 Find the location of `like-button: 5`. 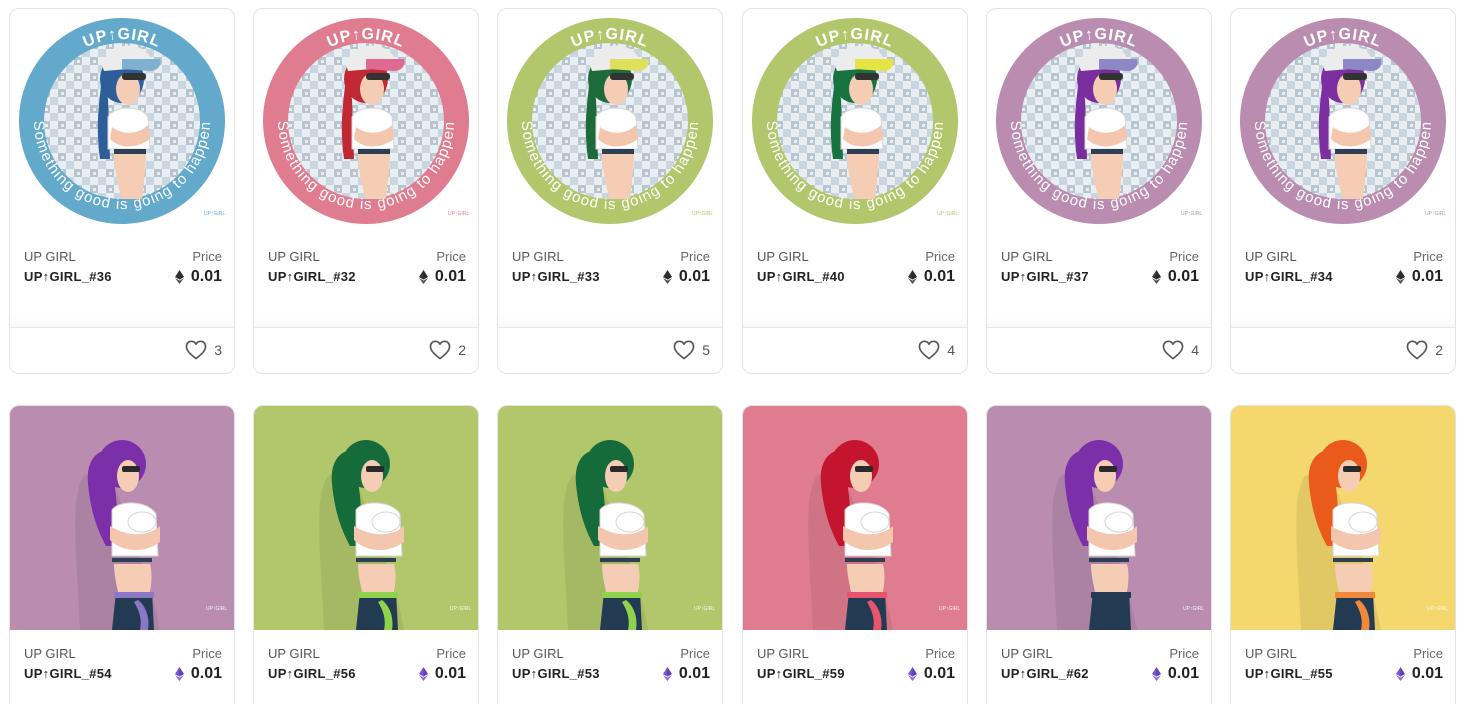

like-button: 5 is located at coordinates (691, 350).